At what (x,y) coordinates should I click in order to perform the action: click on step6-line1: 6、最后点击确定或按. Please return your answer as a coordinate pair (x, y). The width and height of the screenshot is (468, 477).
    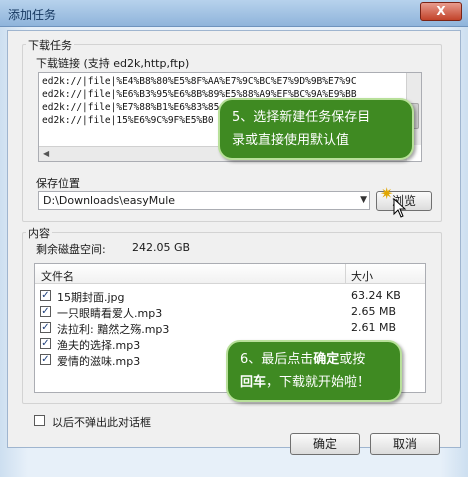
    Looking at the image, I should click on (314, 359).